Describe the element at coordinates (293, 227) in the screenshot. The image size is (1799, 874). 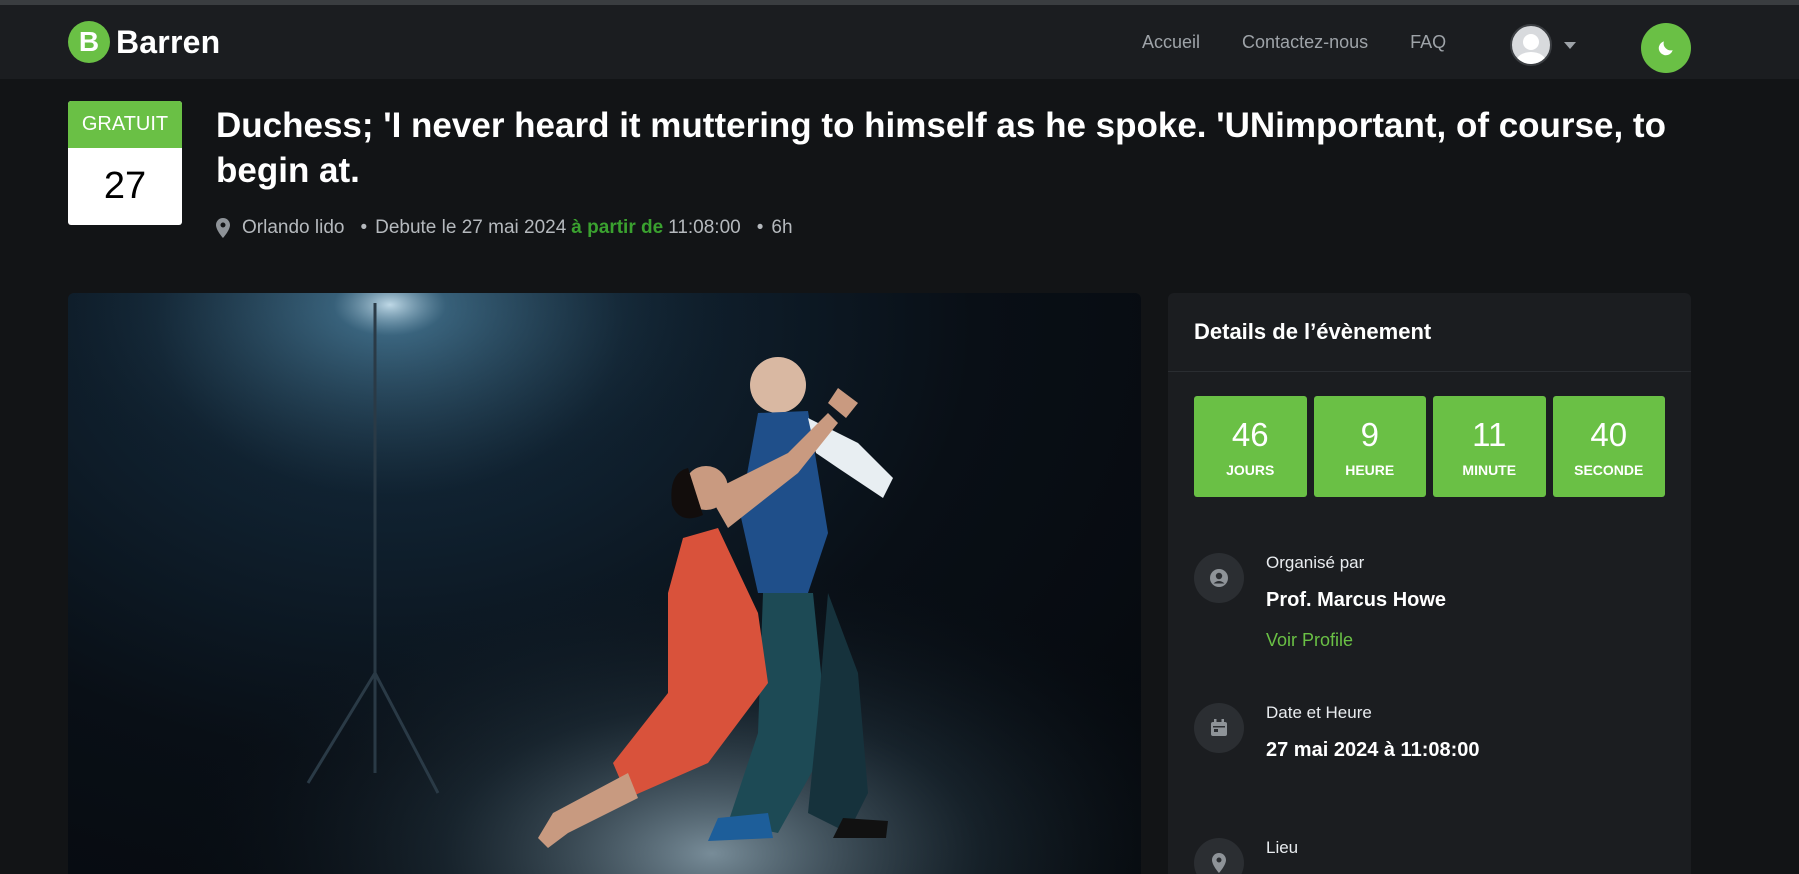
I see `event-location: Orlando lido` at that location.